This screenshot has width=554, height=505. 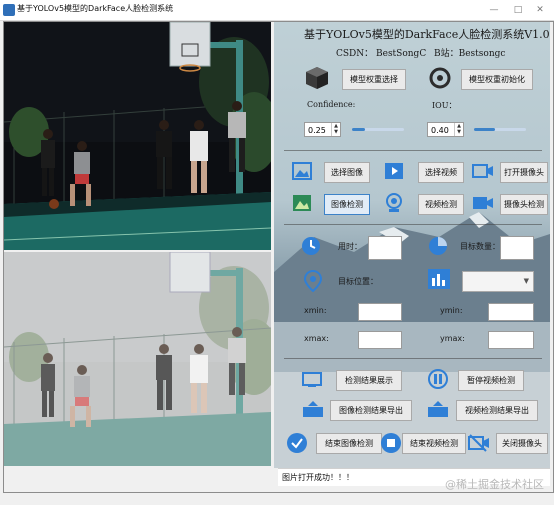 What do you see at coordinates (500, 129) in the screenshot?
I see `iou-slider` at bounding box center [500, 129].